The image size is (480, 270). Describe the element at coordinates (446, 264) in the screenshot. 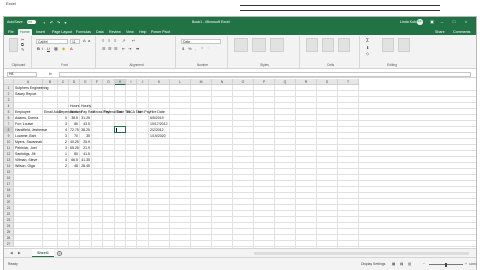

I see `zoom-slider-knob` at that location.